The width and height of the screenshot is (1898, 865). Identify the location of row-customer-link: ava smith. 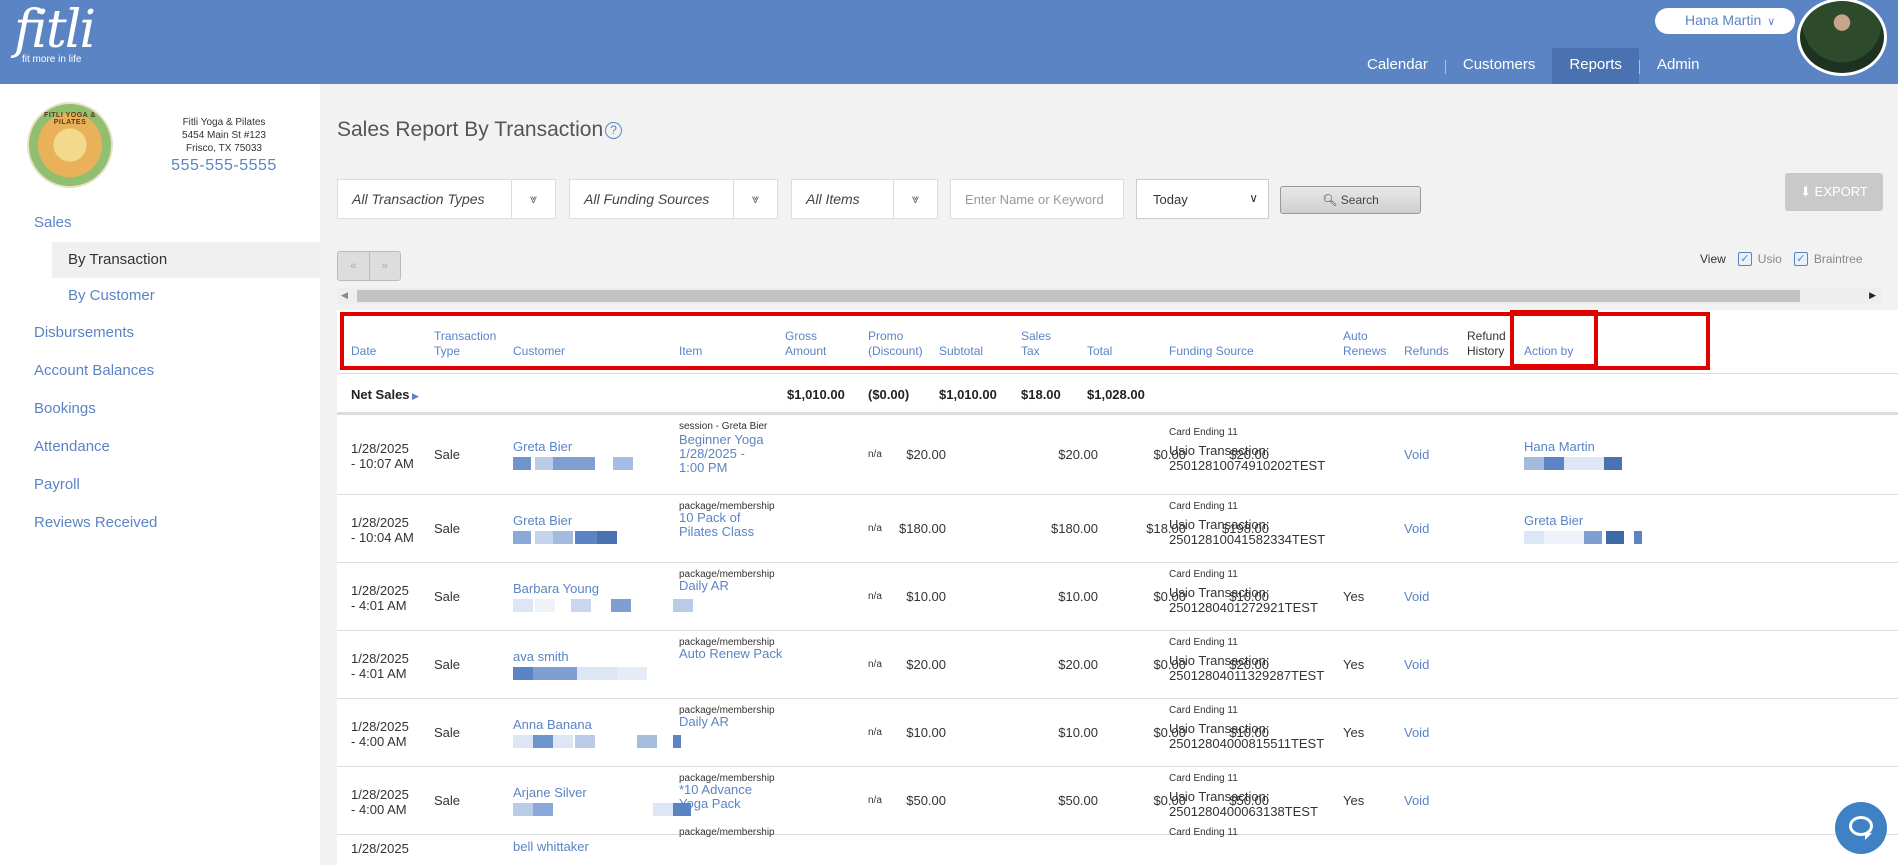
(541, 656).